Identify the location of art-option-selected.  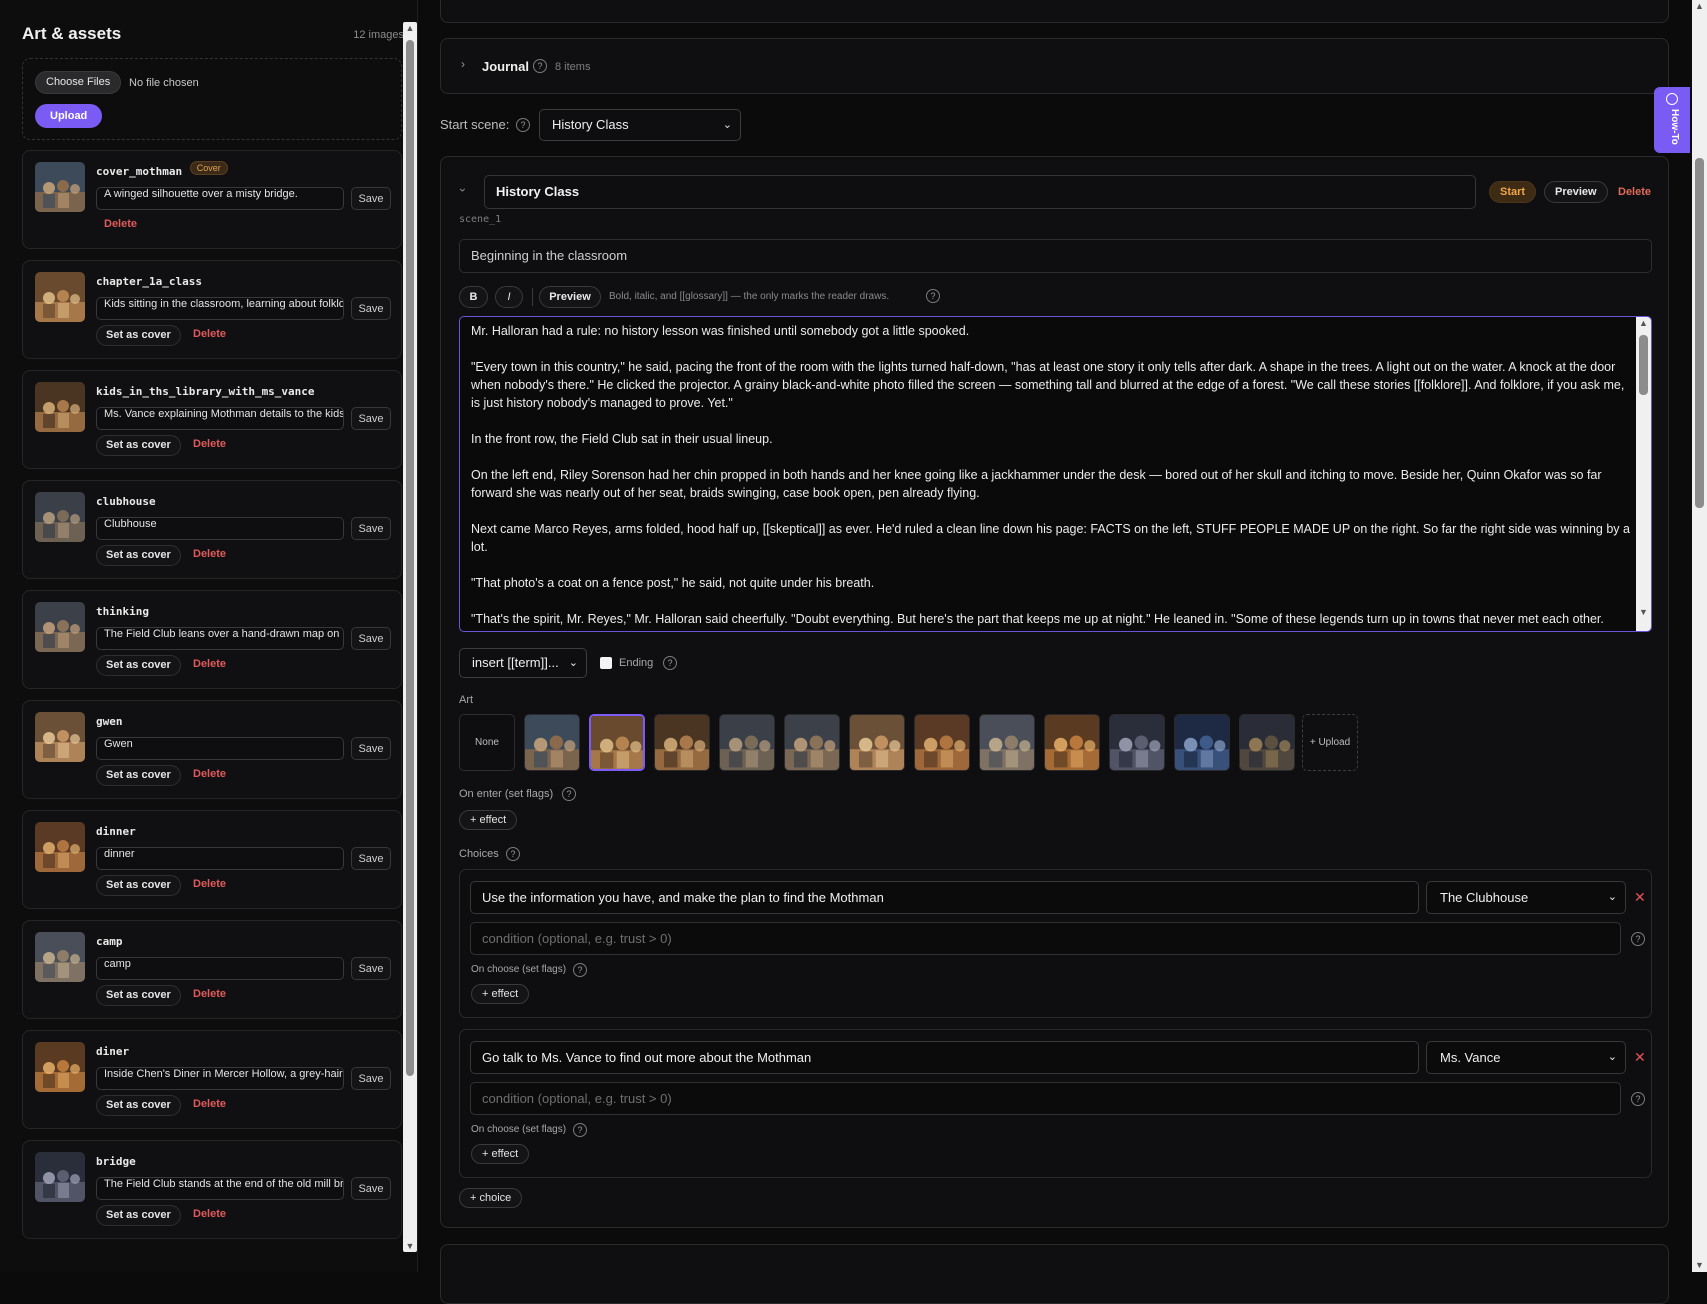
(617, 742).